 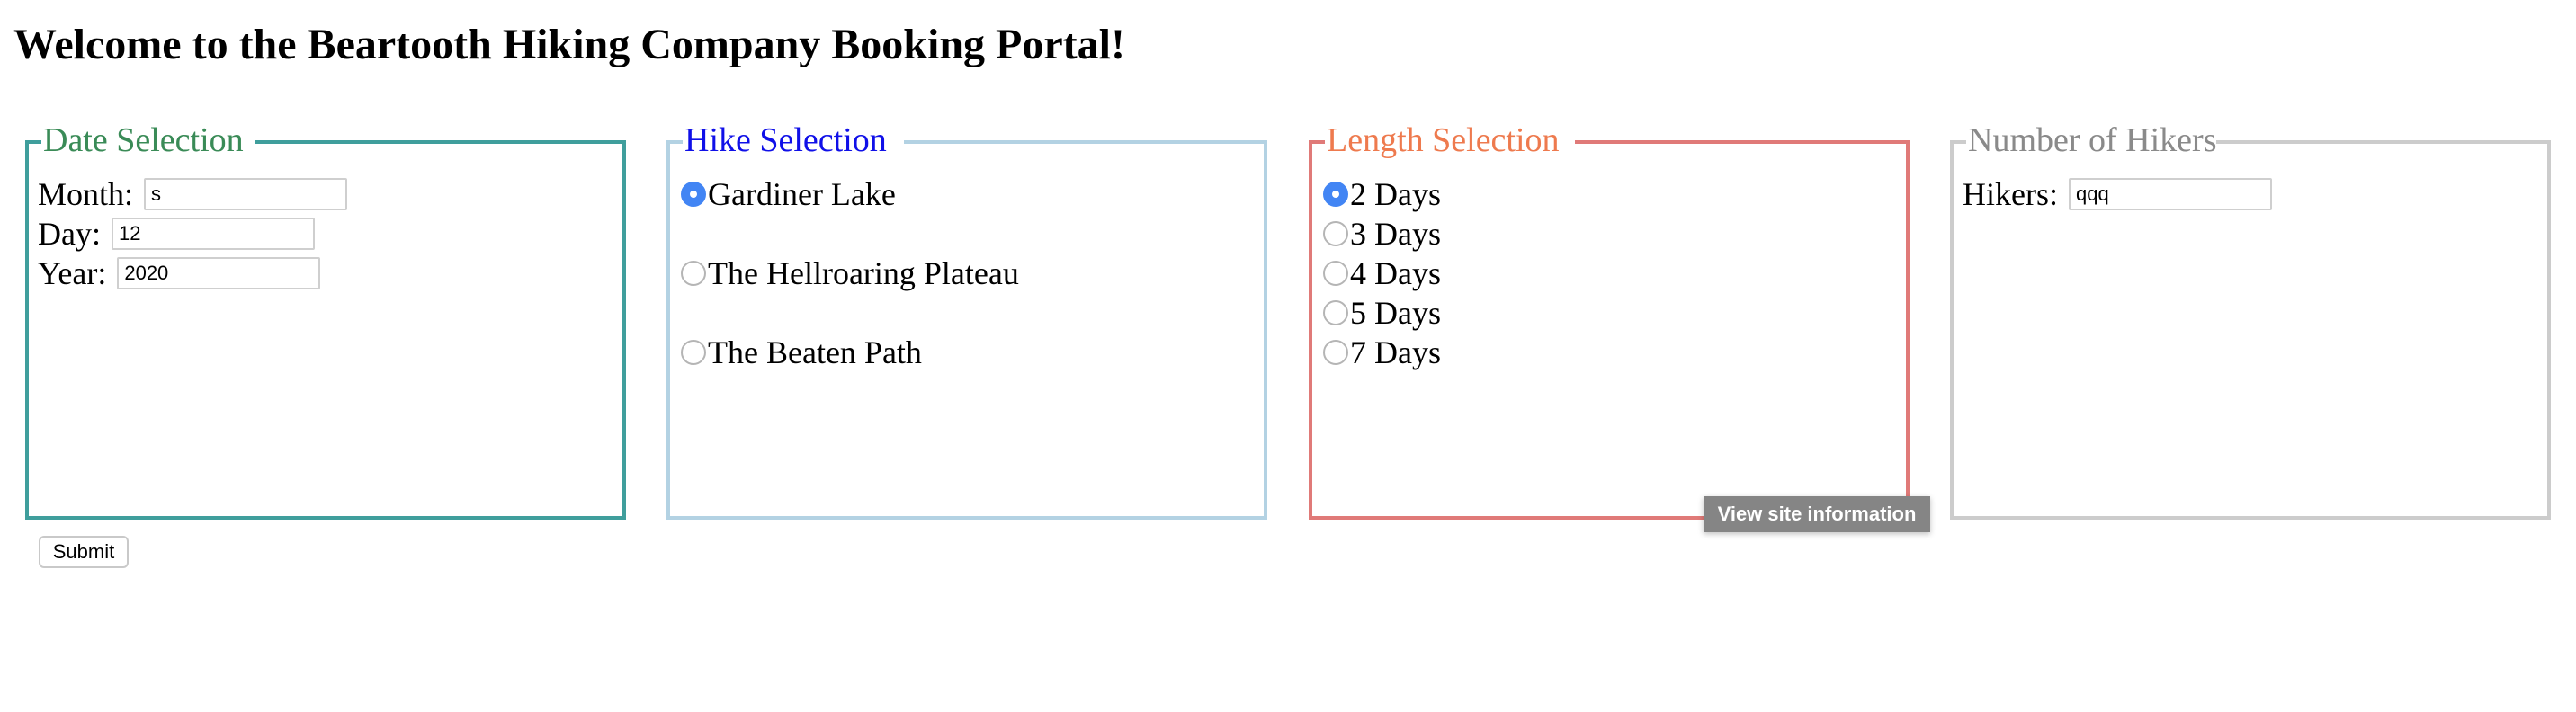 What do you see at coordinates (1395, 194) in the screenshot?
I see `length-option-label: 2 Days` at bounding box center [1395, 194].